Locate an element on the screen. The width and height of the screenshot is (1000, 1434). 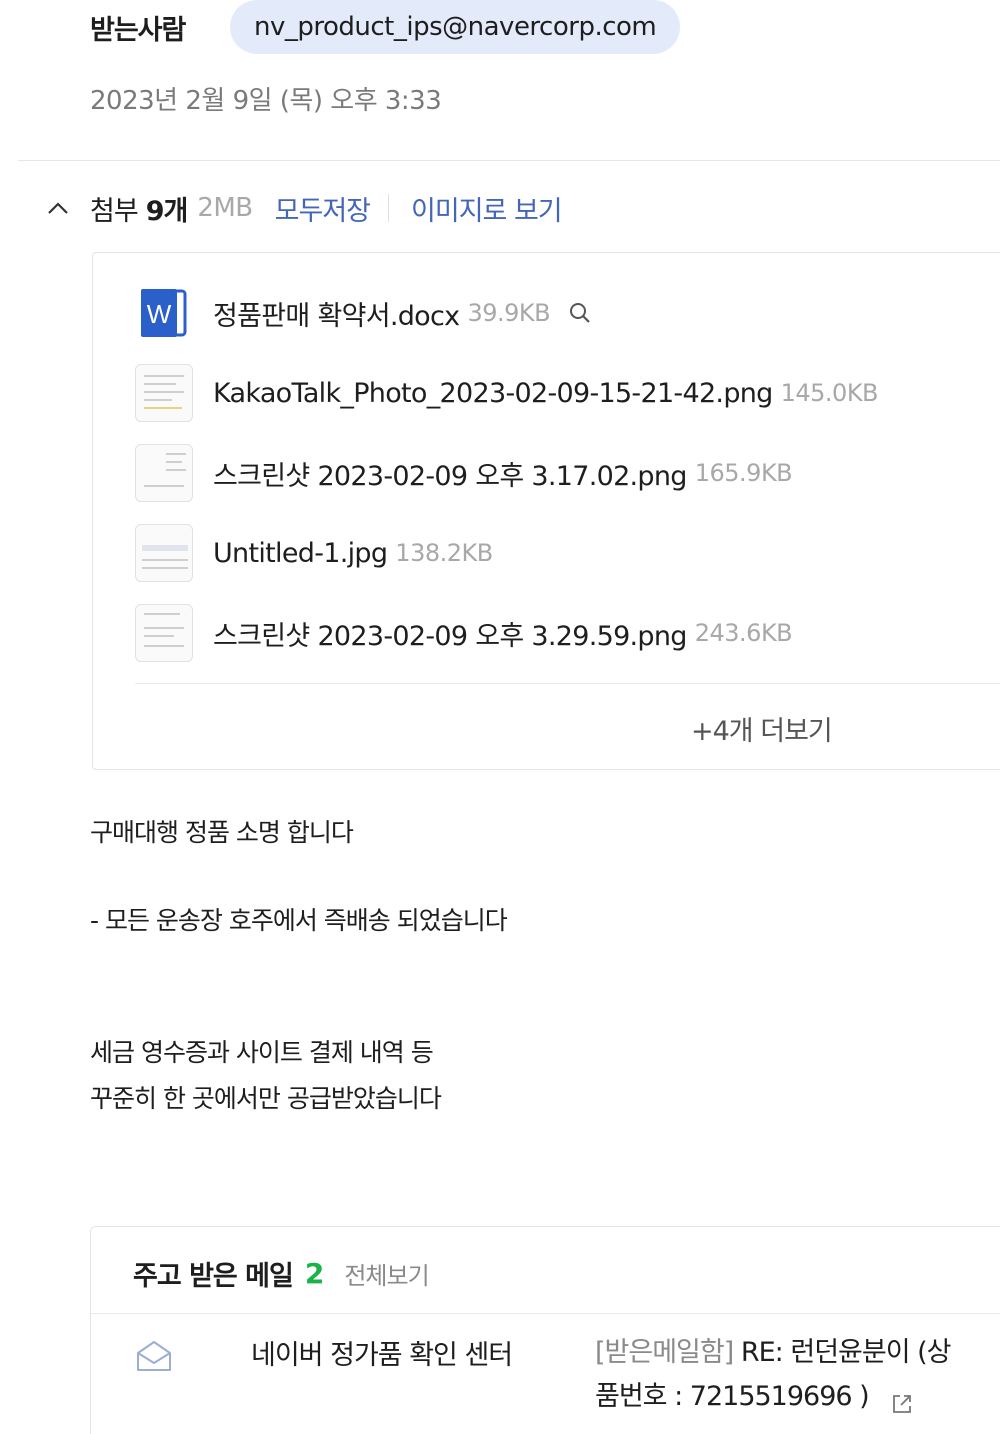
attachment-item: Untitled-1.jpg 138.2KB is located at coordinates (314, 553).